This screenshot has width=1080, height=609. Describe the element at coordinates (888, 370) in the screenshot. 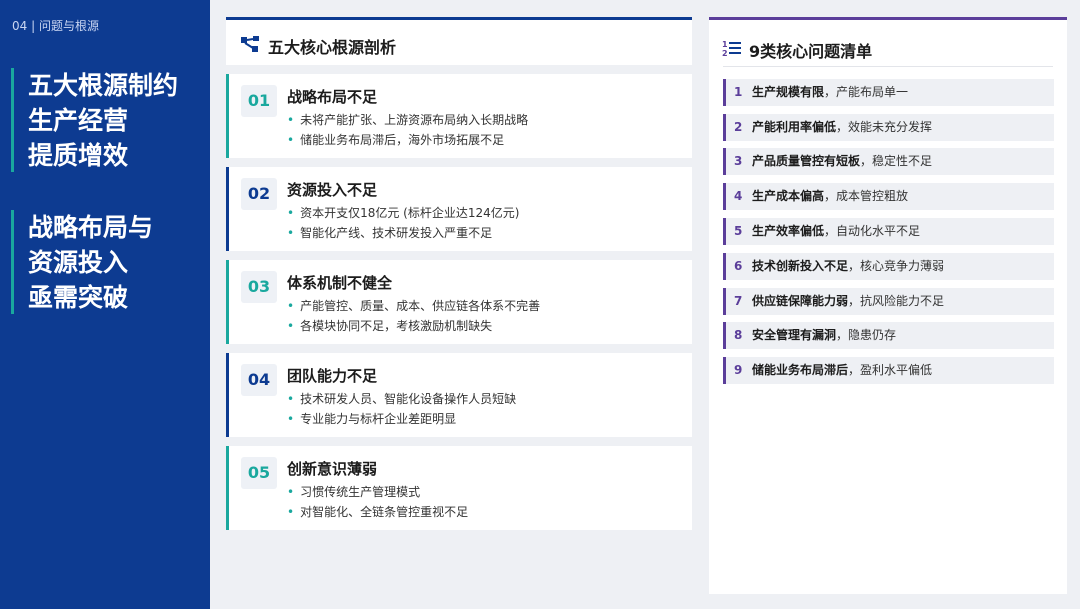

I see `issue-item: 9 储能业务布局滞后，盈利水平偏低` at that location.